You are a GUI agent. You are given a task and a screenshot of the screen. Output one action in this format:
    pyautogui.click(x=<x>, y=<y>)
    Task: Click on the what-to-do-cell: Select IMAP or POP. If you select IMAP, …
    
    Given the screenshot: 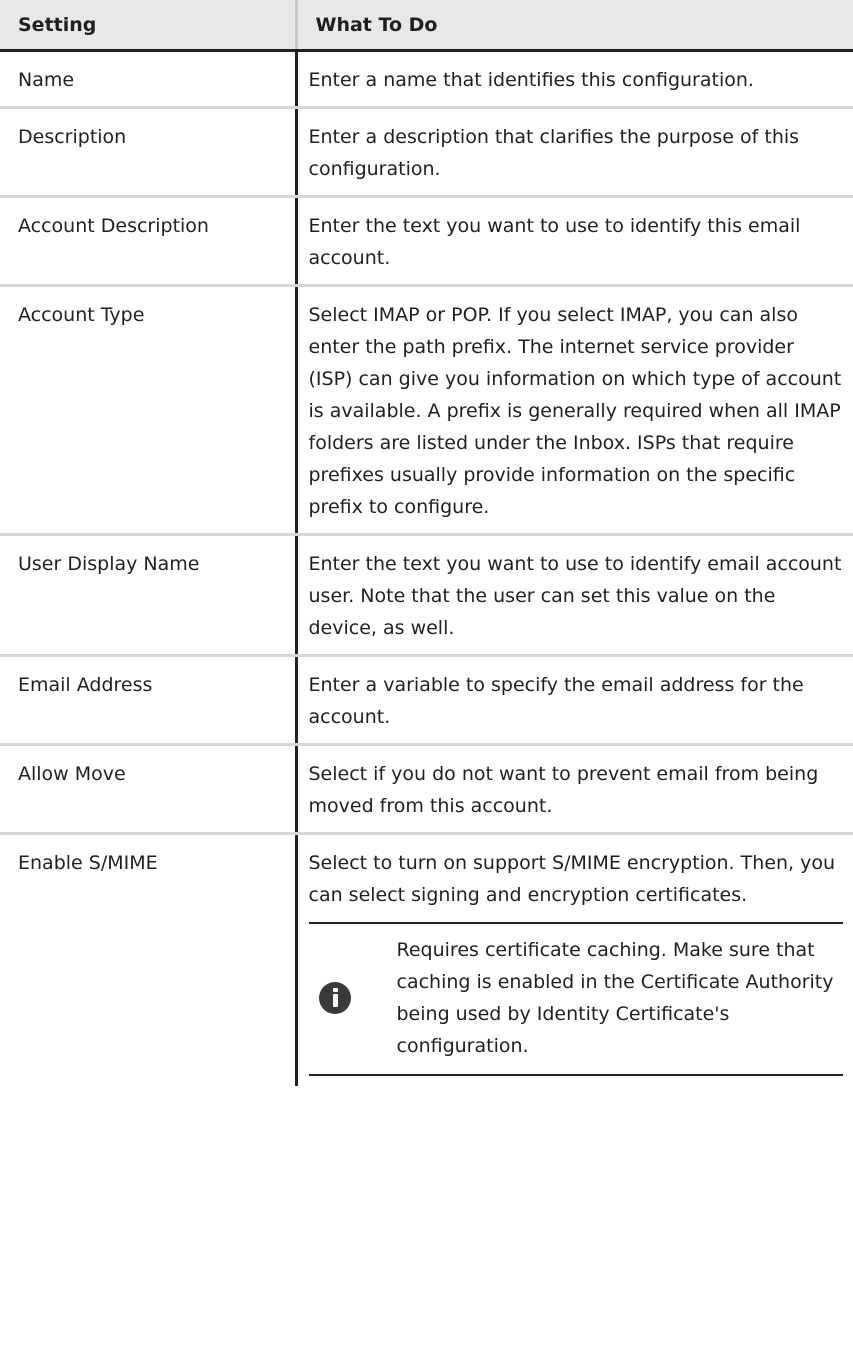 What is the action you would take?
    pyautogui.click(x=573, y=410)
    